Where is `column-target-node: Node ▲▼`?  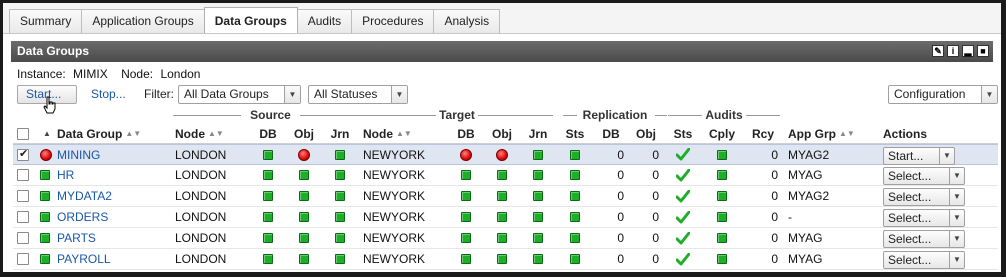 column-target-node: Node ▲▼ is located at coordinates (387, 133).